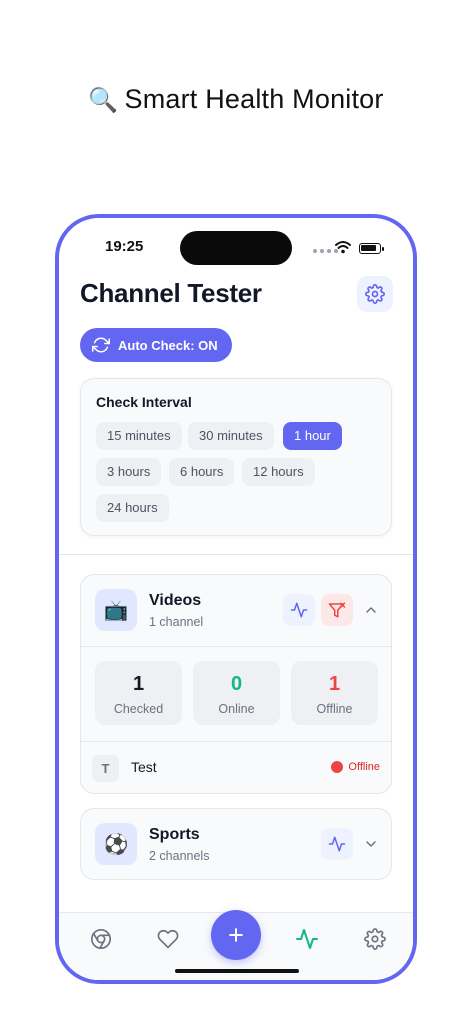  Describe the element at coordinates (116, 844) in the screenshot. I see `soccer-ball-icon: ⚽` at that location.